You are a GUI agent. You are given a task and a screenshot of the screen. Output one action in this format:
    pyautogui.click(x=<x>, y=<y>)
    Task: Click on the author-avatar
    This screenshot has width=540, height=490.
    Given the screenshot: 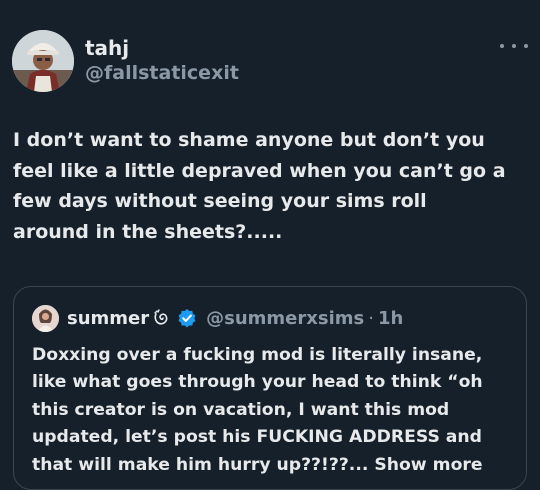 What is the action you would take?
    pyautogui.click(x=43, y=61)
    